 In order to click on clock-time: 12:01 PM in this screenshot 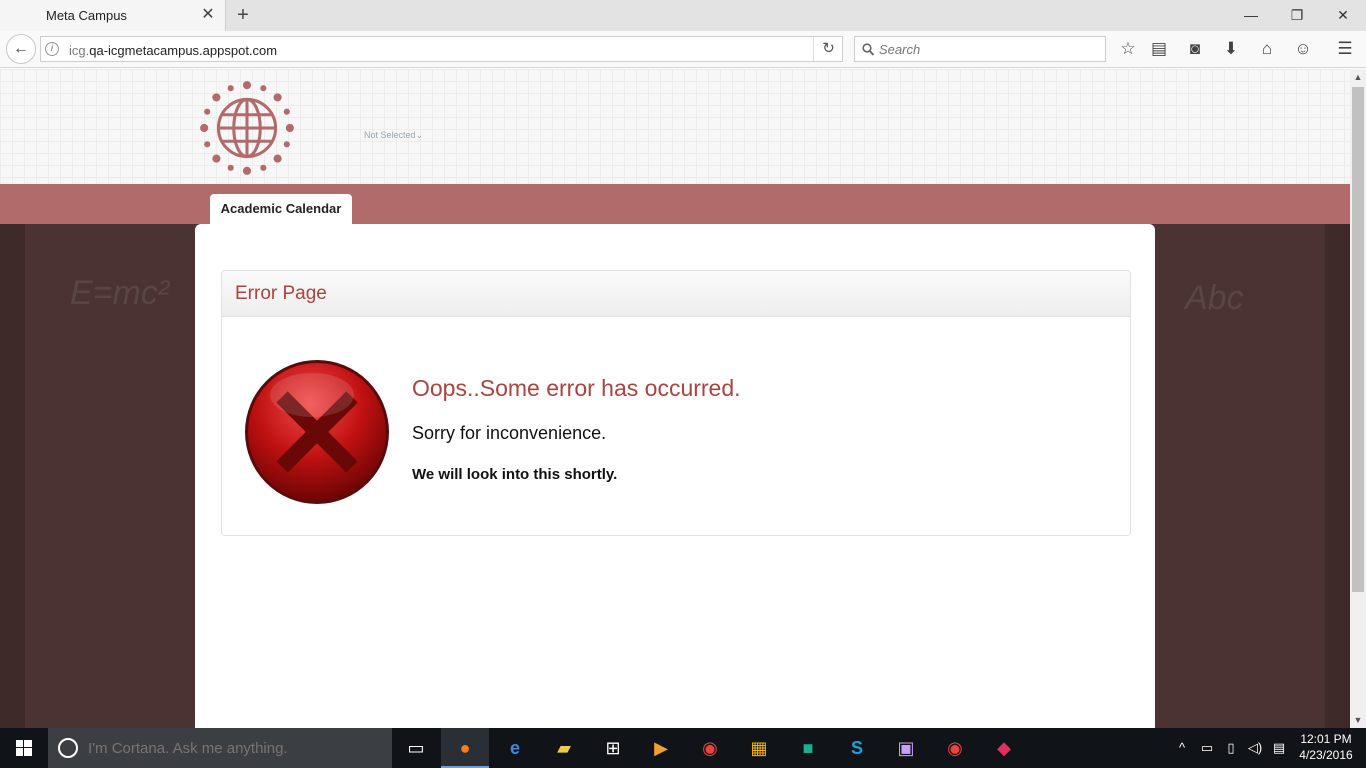, I will do `click(1326, 739)`.